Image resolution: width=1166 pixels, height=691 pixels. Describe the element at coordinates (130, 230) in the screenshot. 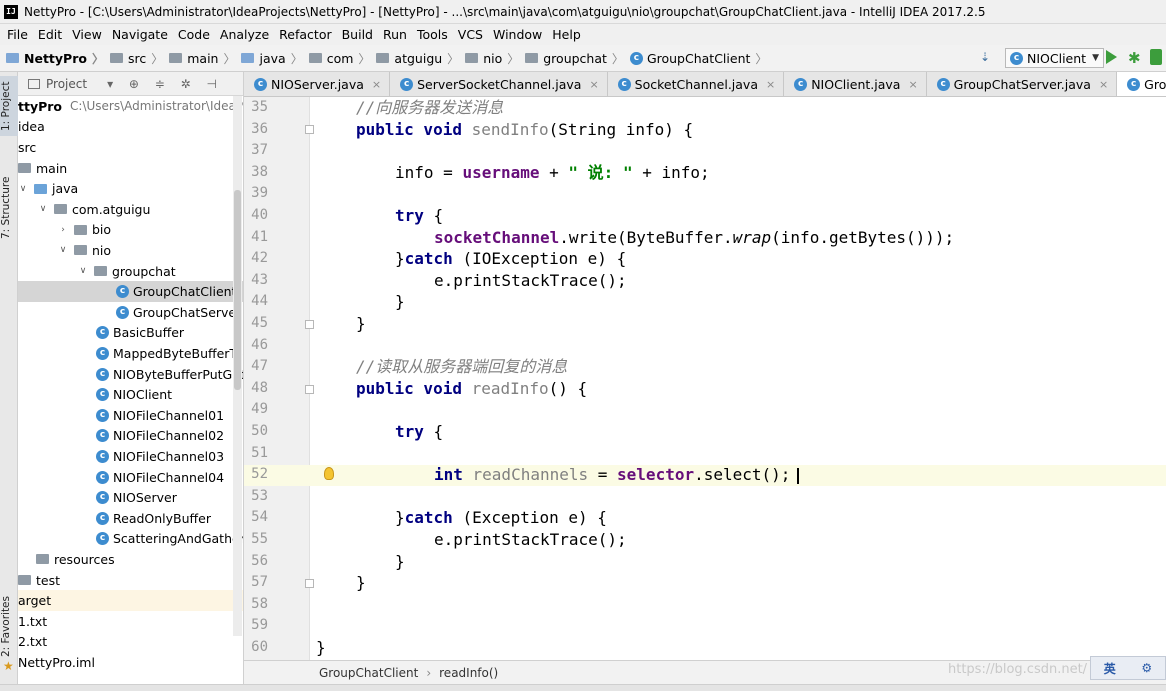

I see `tree-item-bio: › bio` at that location.